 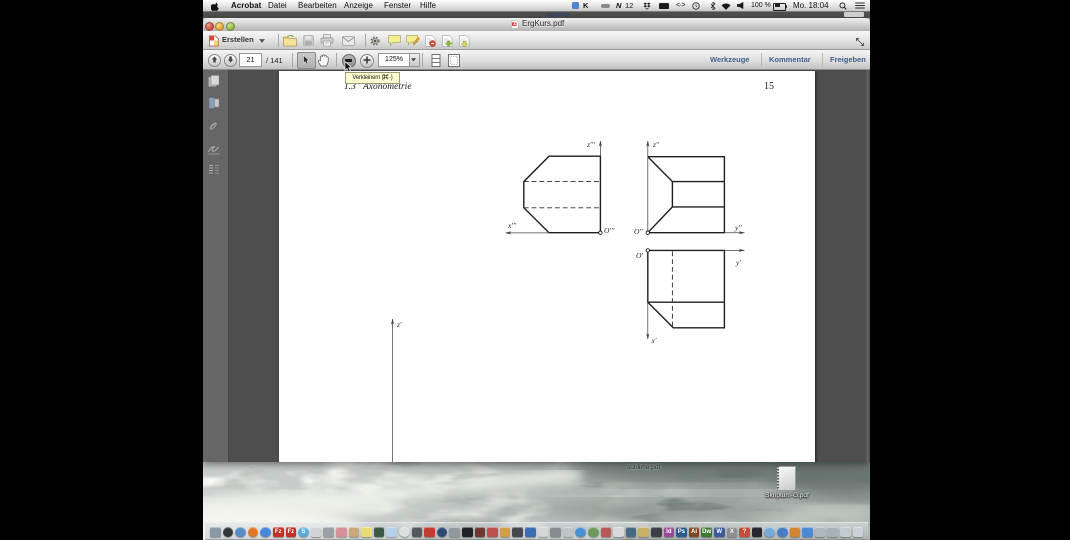 What do you see at coordinates (399, 324) in the screenshot?
I see `svg-text: z′` at bounding box center [399, 324].